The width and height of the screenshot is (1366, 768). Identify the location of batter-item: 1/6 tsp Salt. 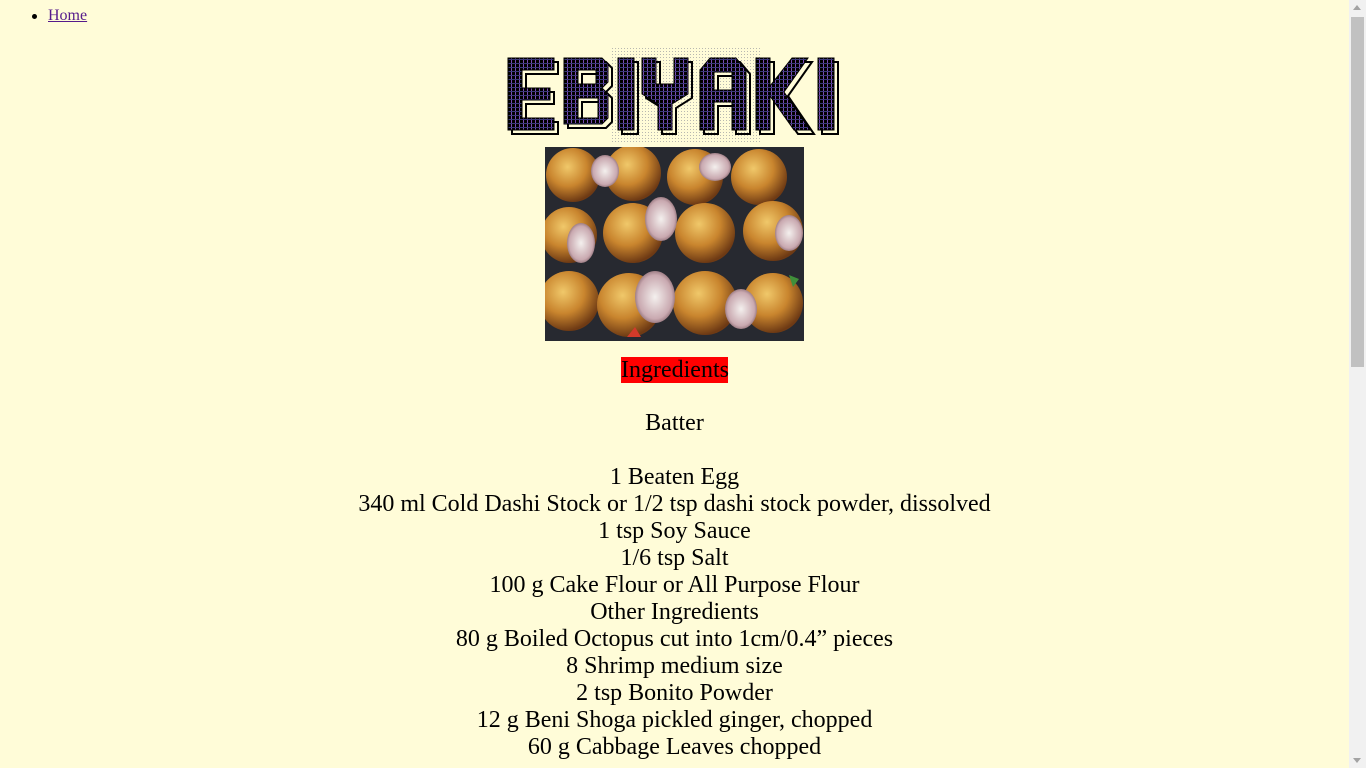
(674, 558).